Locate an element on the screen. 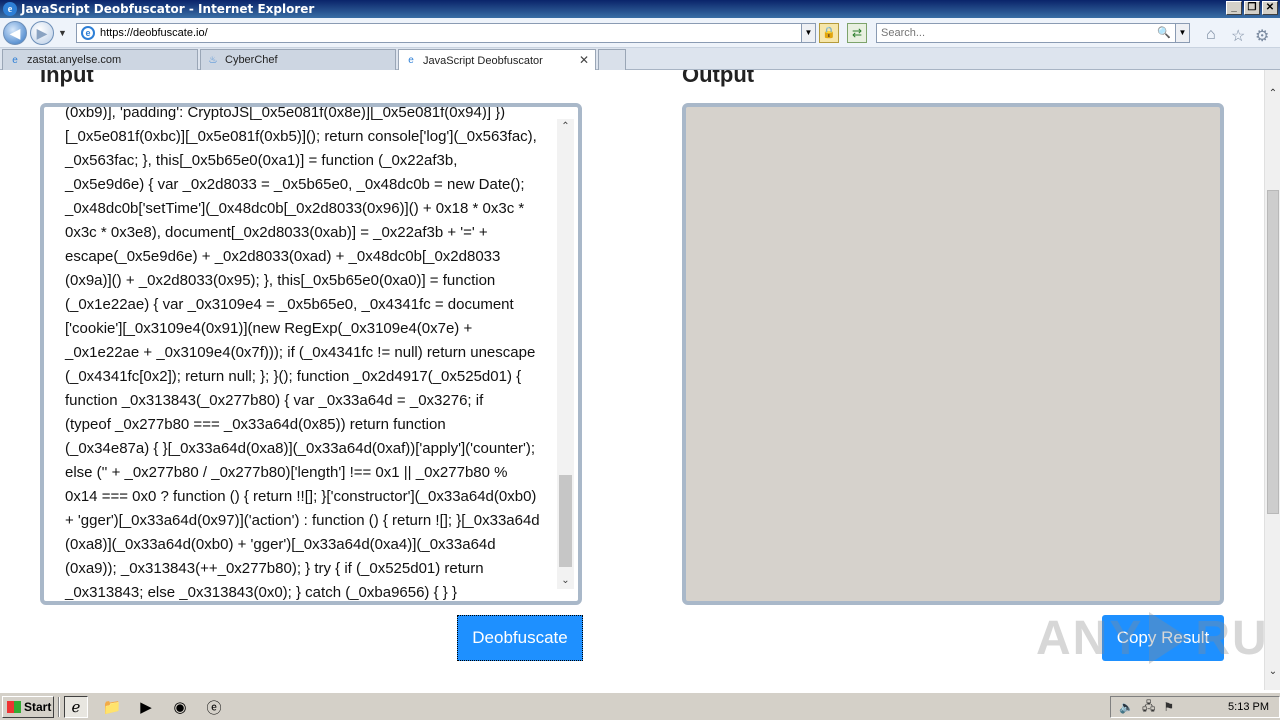  search-dropdown-icon: ▼ is located at coordinates (1182, 33).